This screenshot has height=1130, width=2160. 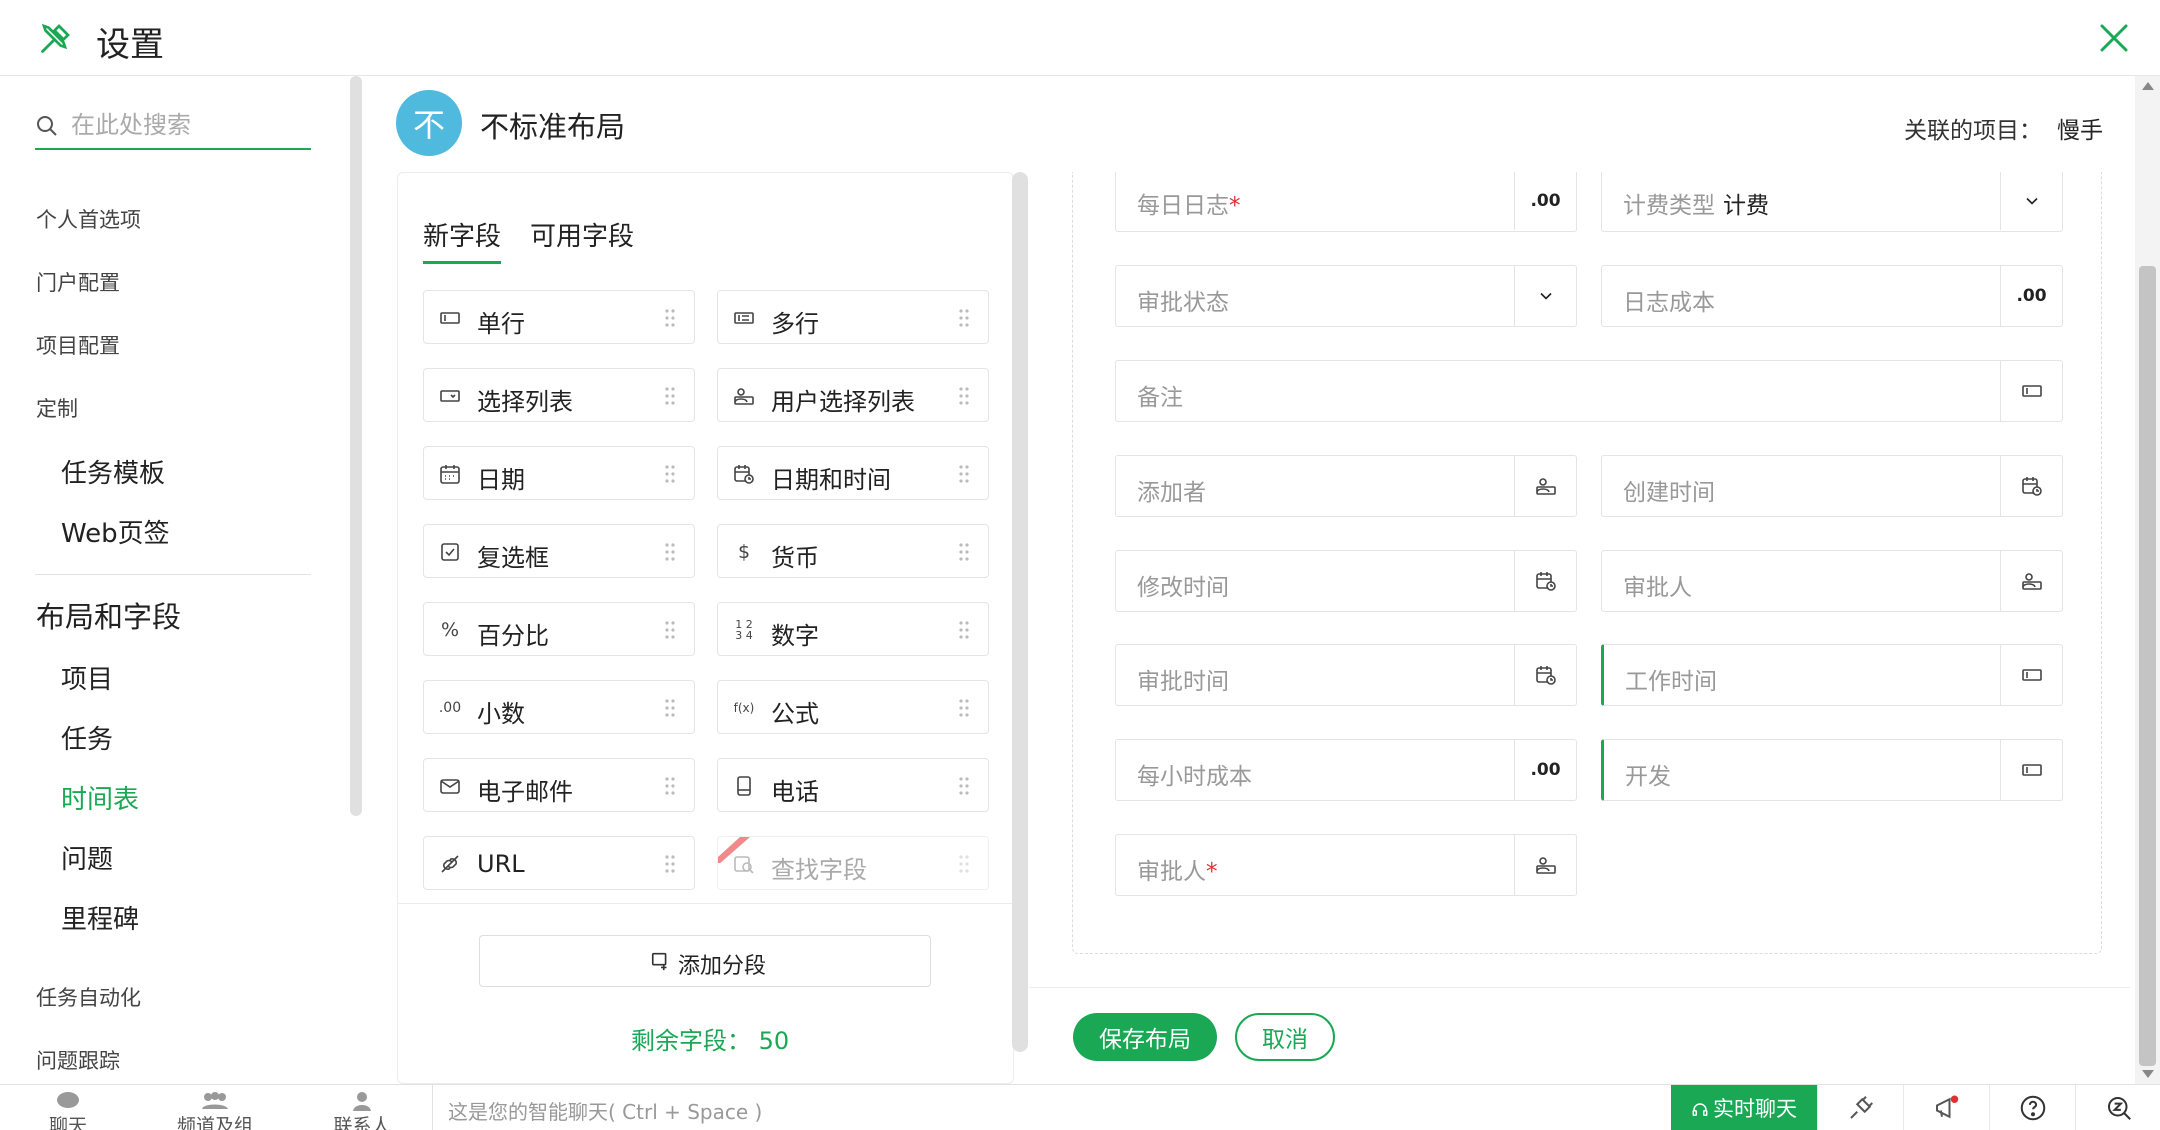 I want to click on field-chip-phone: 电话, so click(x=853, y=785).